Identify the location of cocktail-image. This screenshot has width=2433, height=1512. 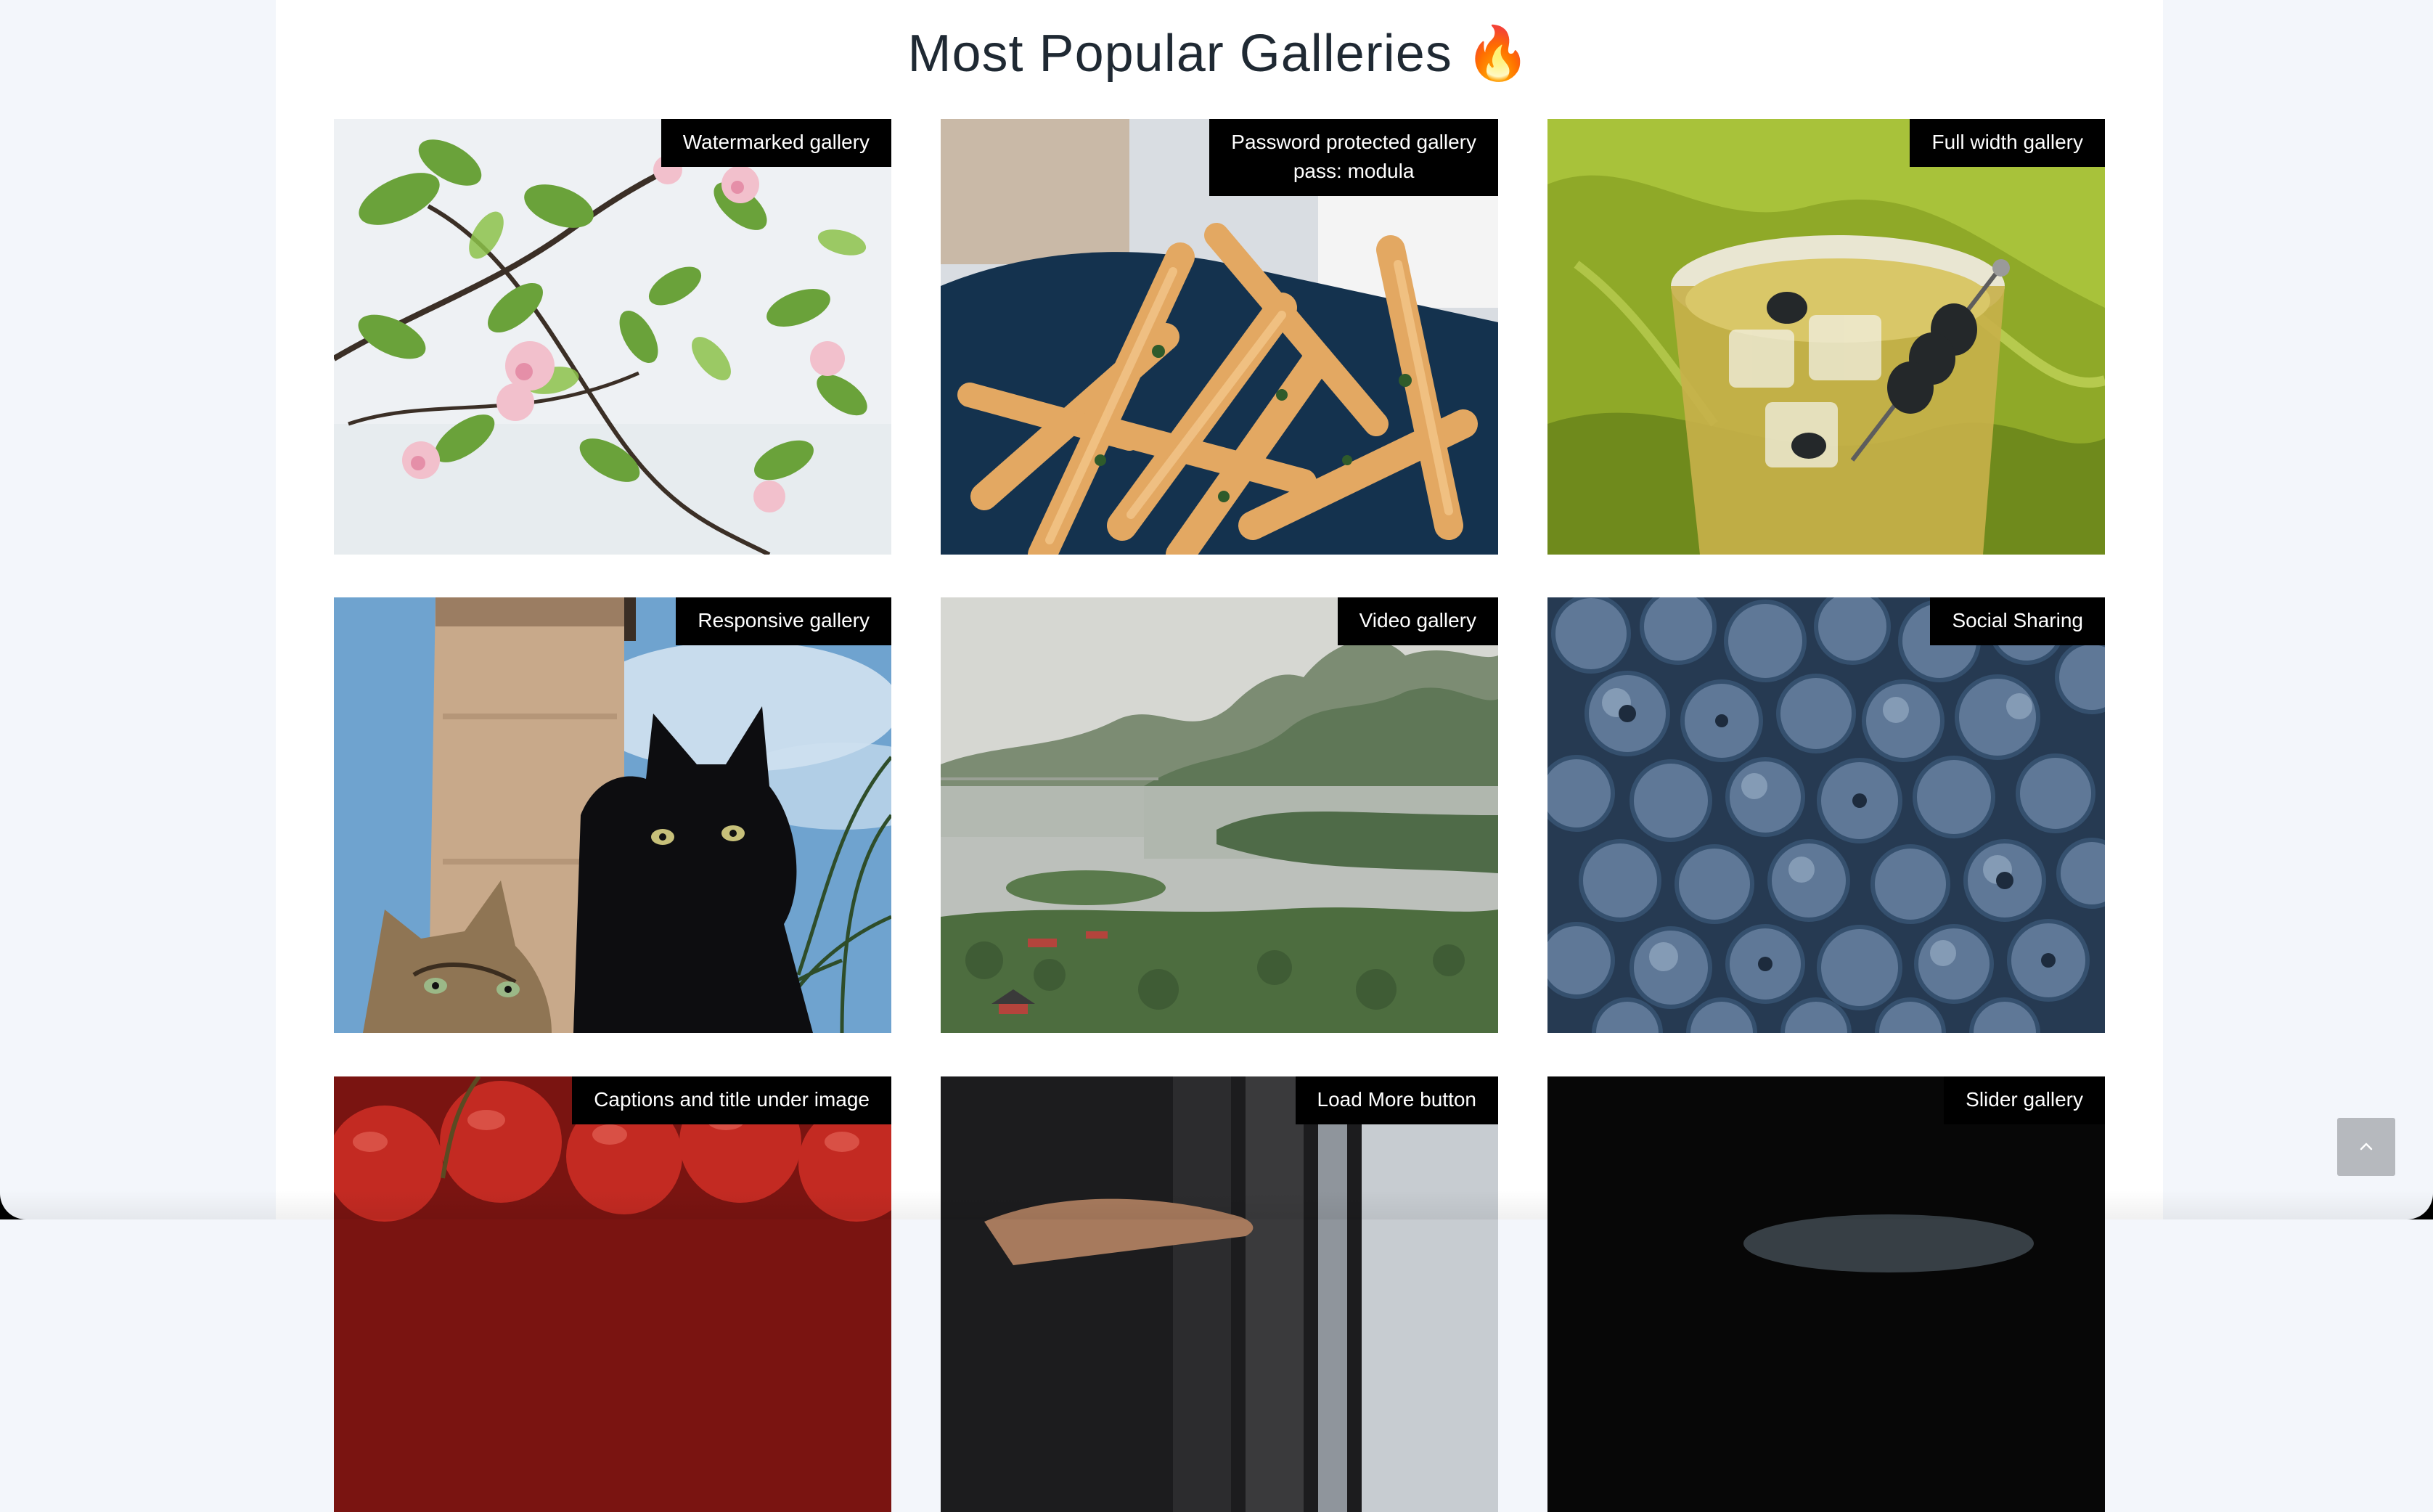
(1826, 337).